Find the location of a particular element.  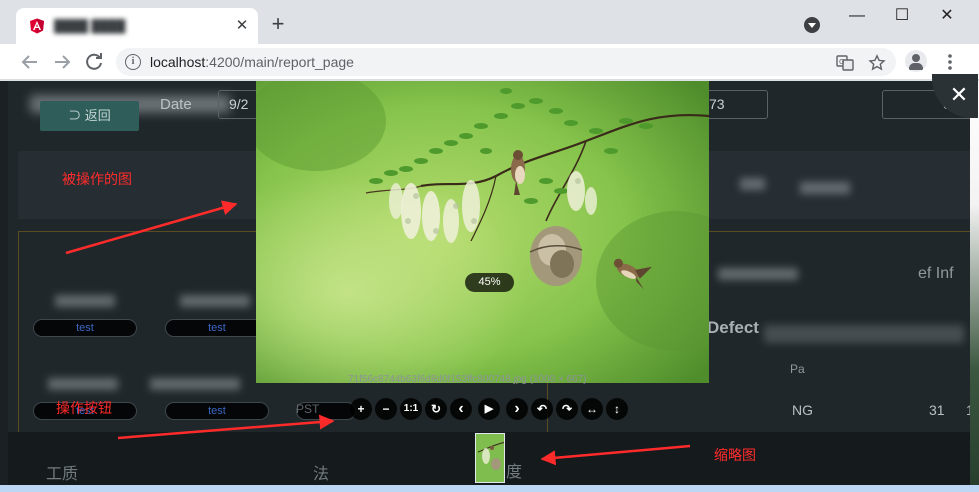

bottom-strip-text: 度 is located at coordinates (514, 472).